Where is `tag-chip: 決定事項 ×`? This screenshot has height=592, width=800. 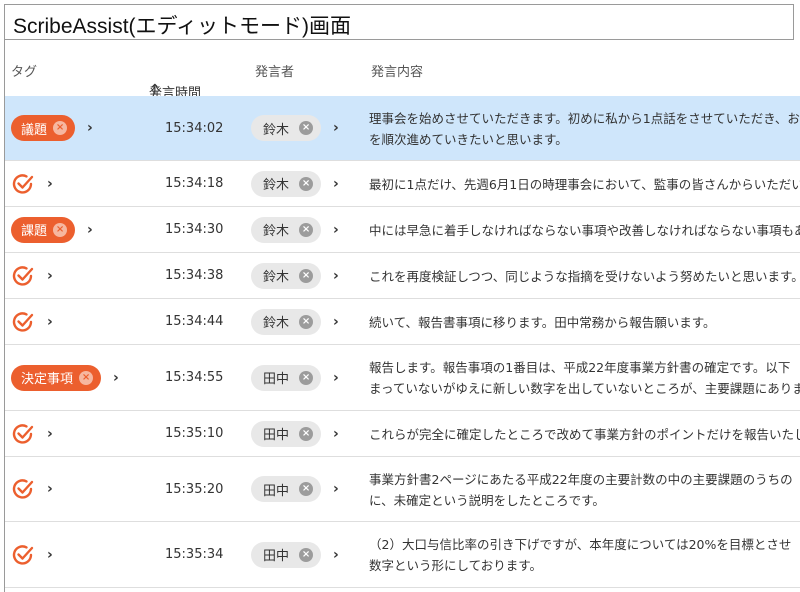
tag-chip: 決定事項 × is located at coordinates (56, 377).